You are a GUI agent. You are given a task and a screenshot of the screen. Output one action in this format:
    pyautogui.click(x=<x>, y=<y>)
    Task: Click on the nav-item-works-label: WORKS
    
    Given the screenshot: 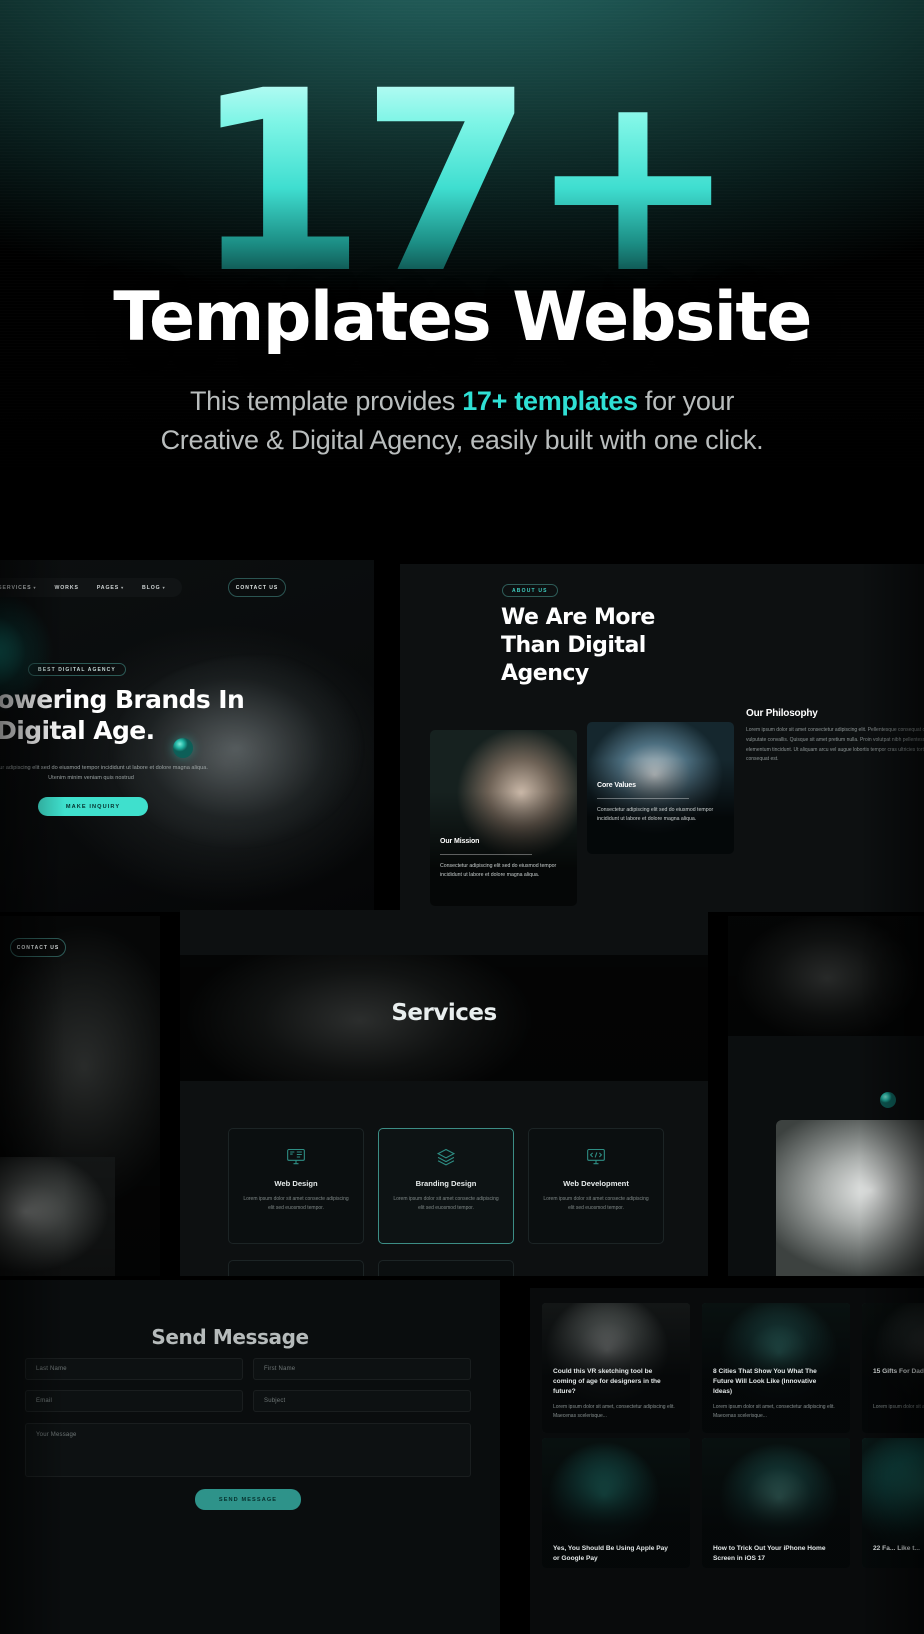 What is the action you would take?
    pyautogui.click(x=66, y=587)
    